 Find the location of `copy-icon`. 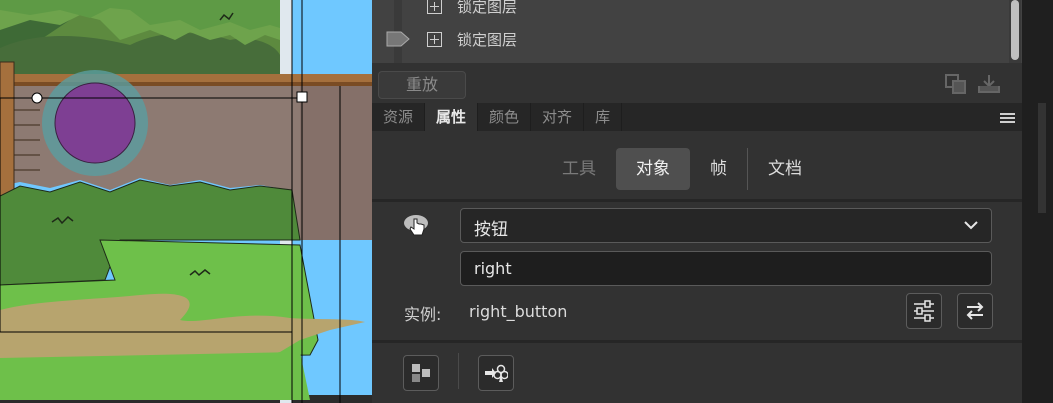

copy-icon is located at coordinates (956, 84).